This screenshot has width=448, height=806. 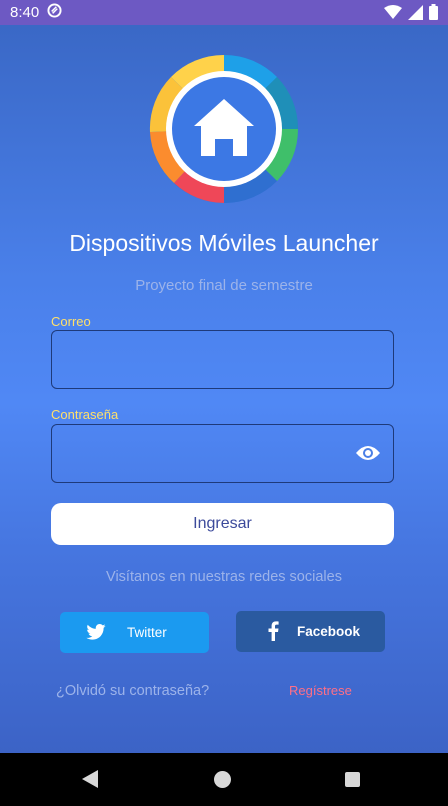 I want to click on email-field, so click(x=222, y=359).